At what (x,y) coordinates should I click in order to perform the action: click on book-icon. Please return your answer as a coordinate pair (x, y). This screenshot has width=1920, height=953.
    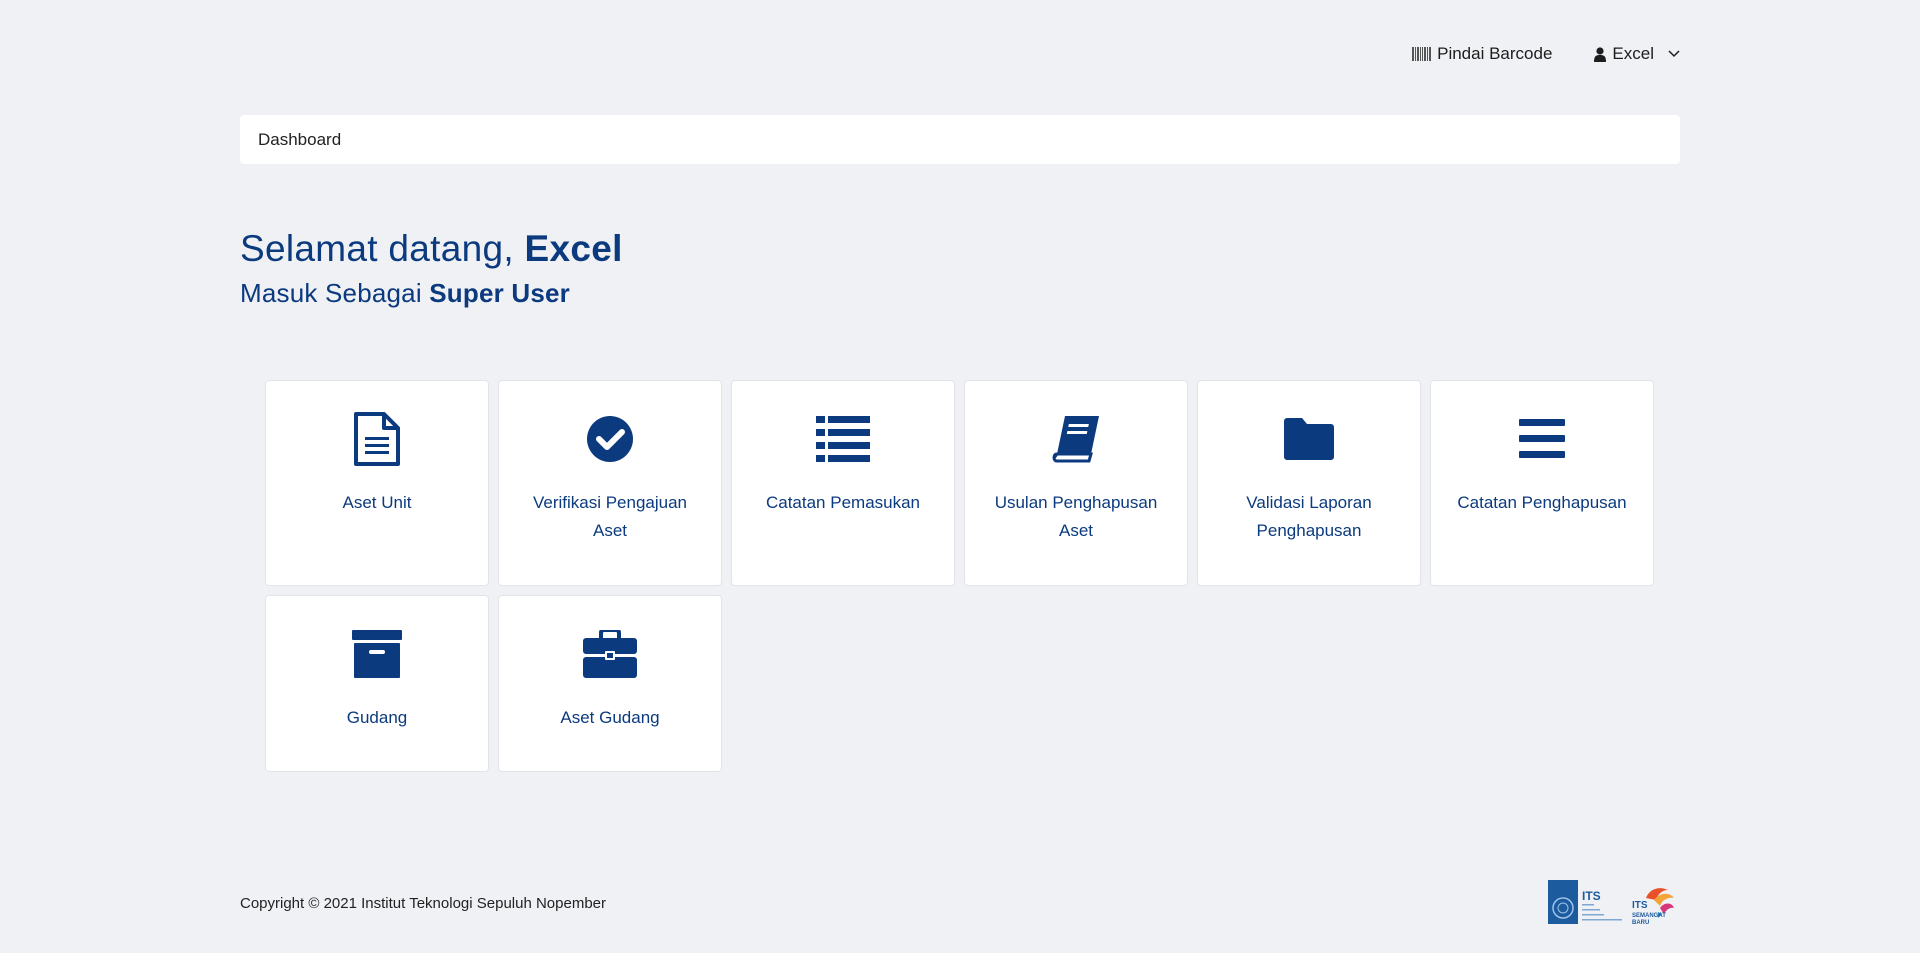
    Looking at the image, I should click on (1076, 439).